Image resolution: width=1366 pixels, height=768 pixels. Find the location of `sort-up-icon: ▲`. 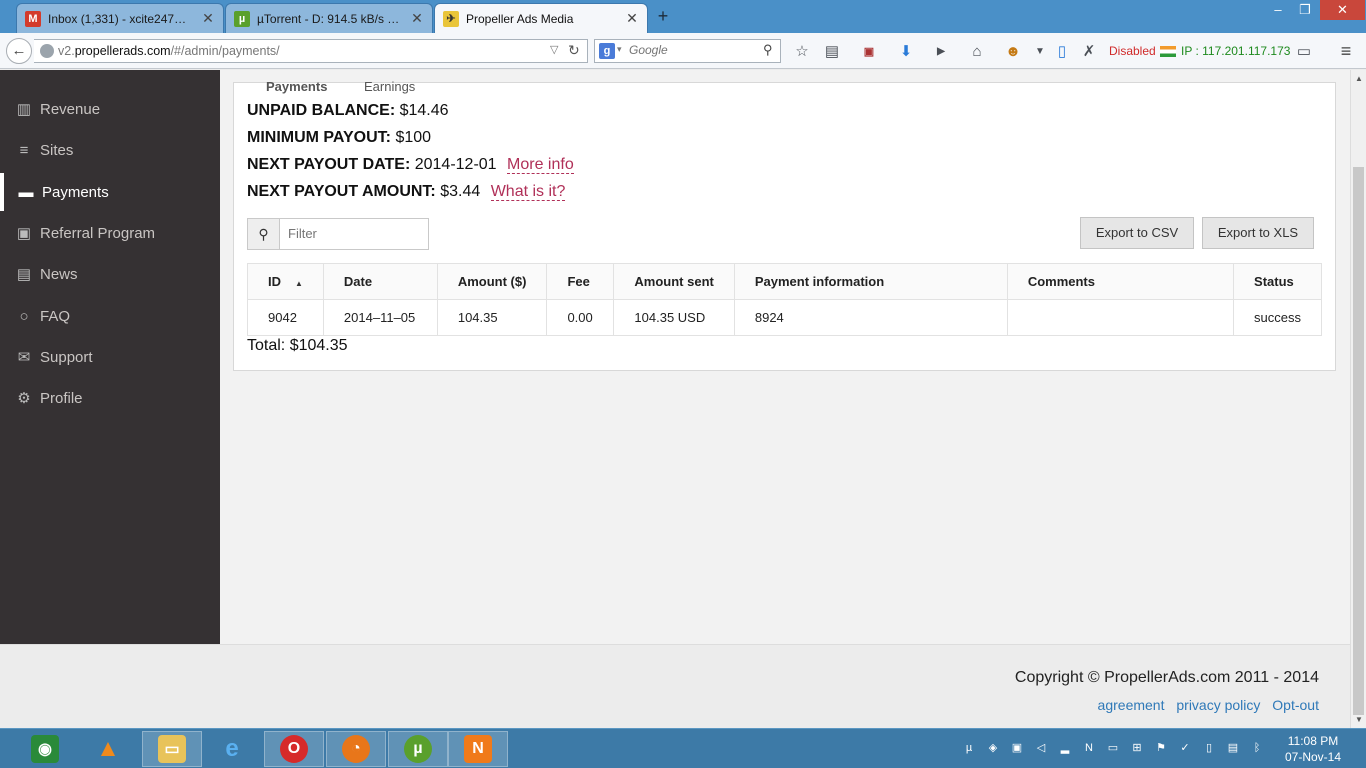

sort-up-icon: ▲ is located at coordinates (299, 283).